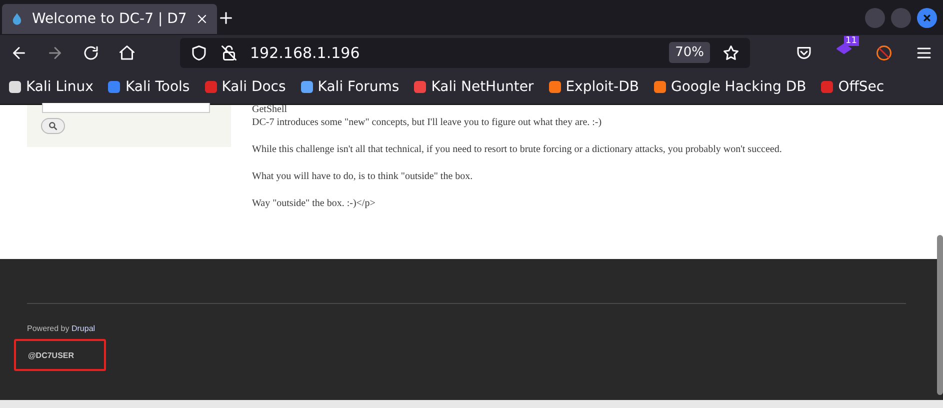  Describe the element at coordinates (884, 53) in the screenshot. I see `blocked-icon` at that location.